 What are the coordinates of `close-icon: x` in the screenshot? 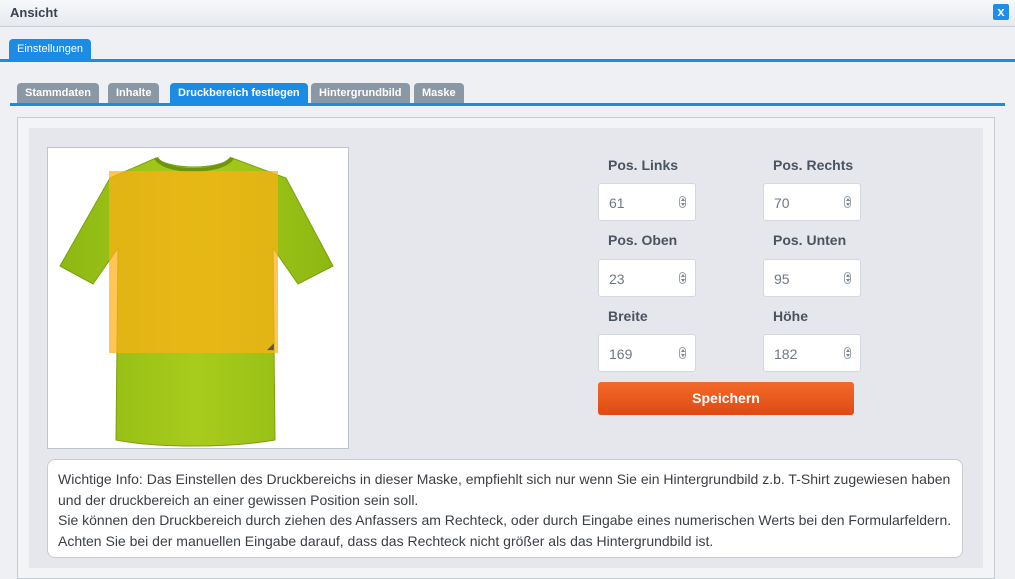 It's located at (1001, 12).